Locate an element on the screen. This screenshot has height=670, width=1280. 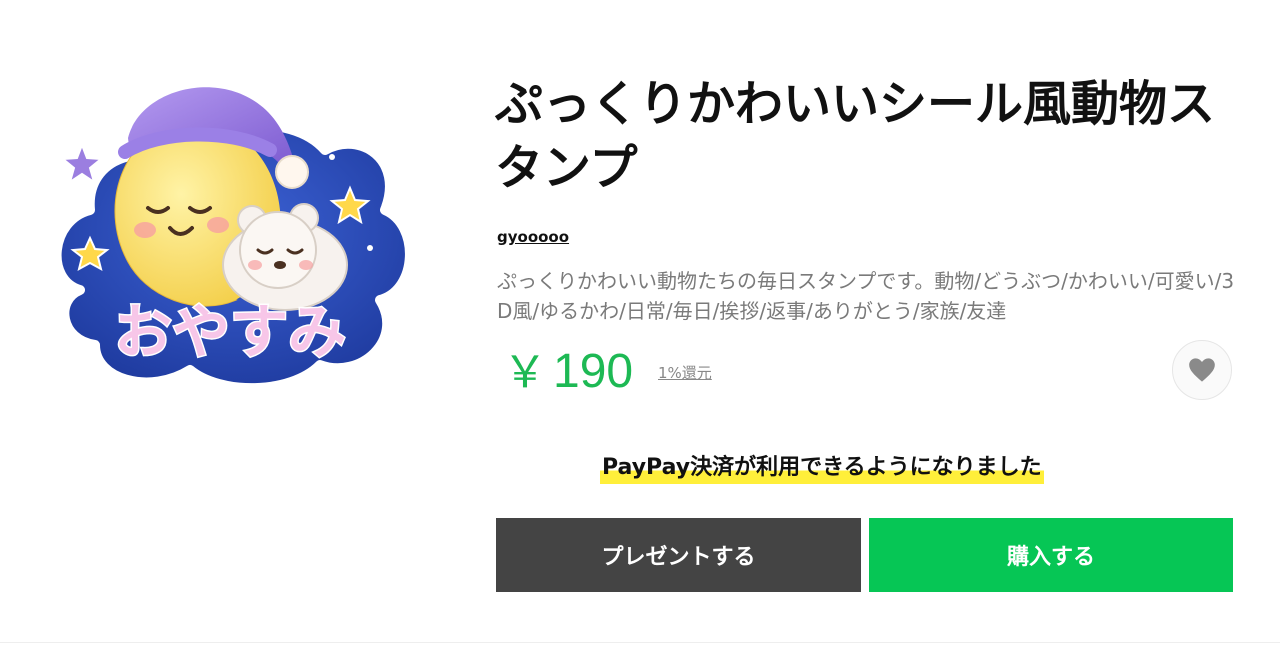
favorite-button is located at coordinates (1202, 370).